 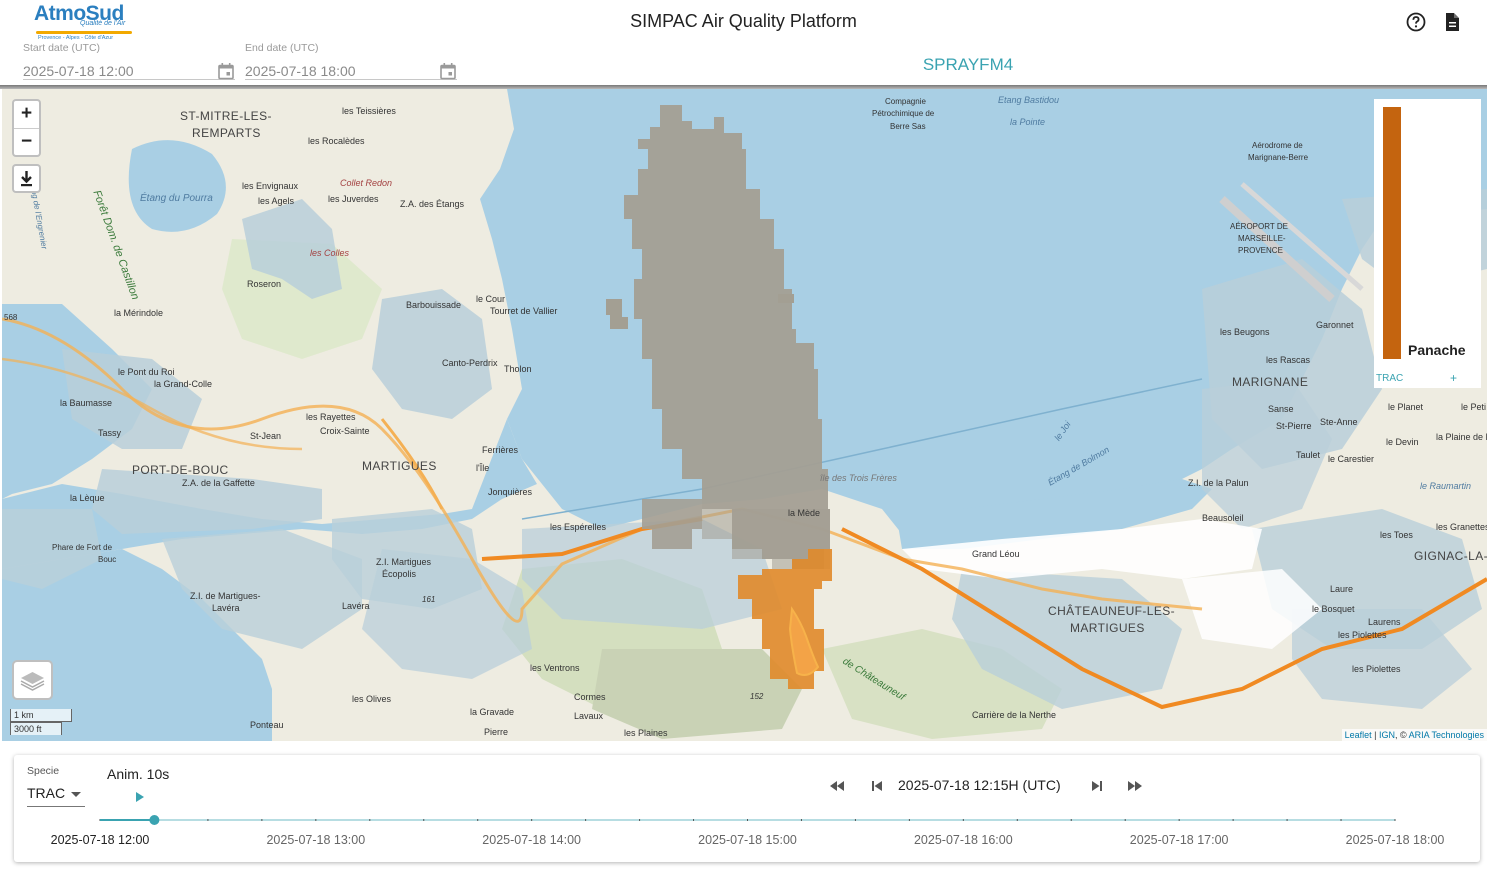 I want to click on zoom-control: + −, so click(x=26, y=128).